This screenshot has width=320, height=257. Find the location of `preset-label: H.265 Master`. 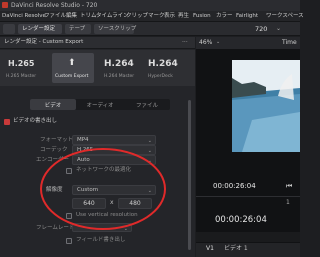

preset-label: H.265 Master is located at coordinates (21, 76).